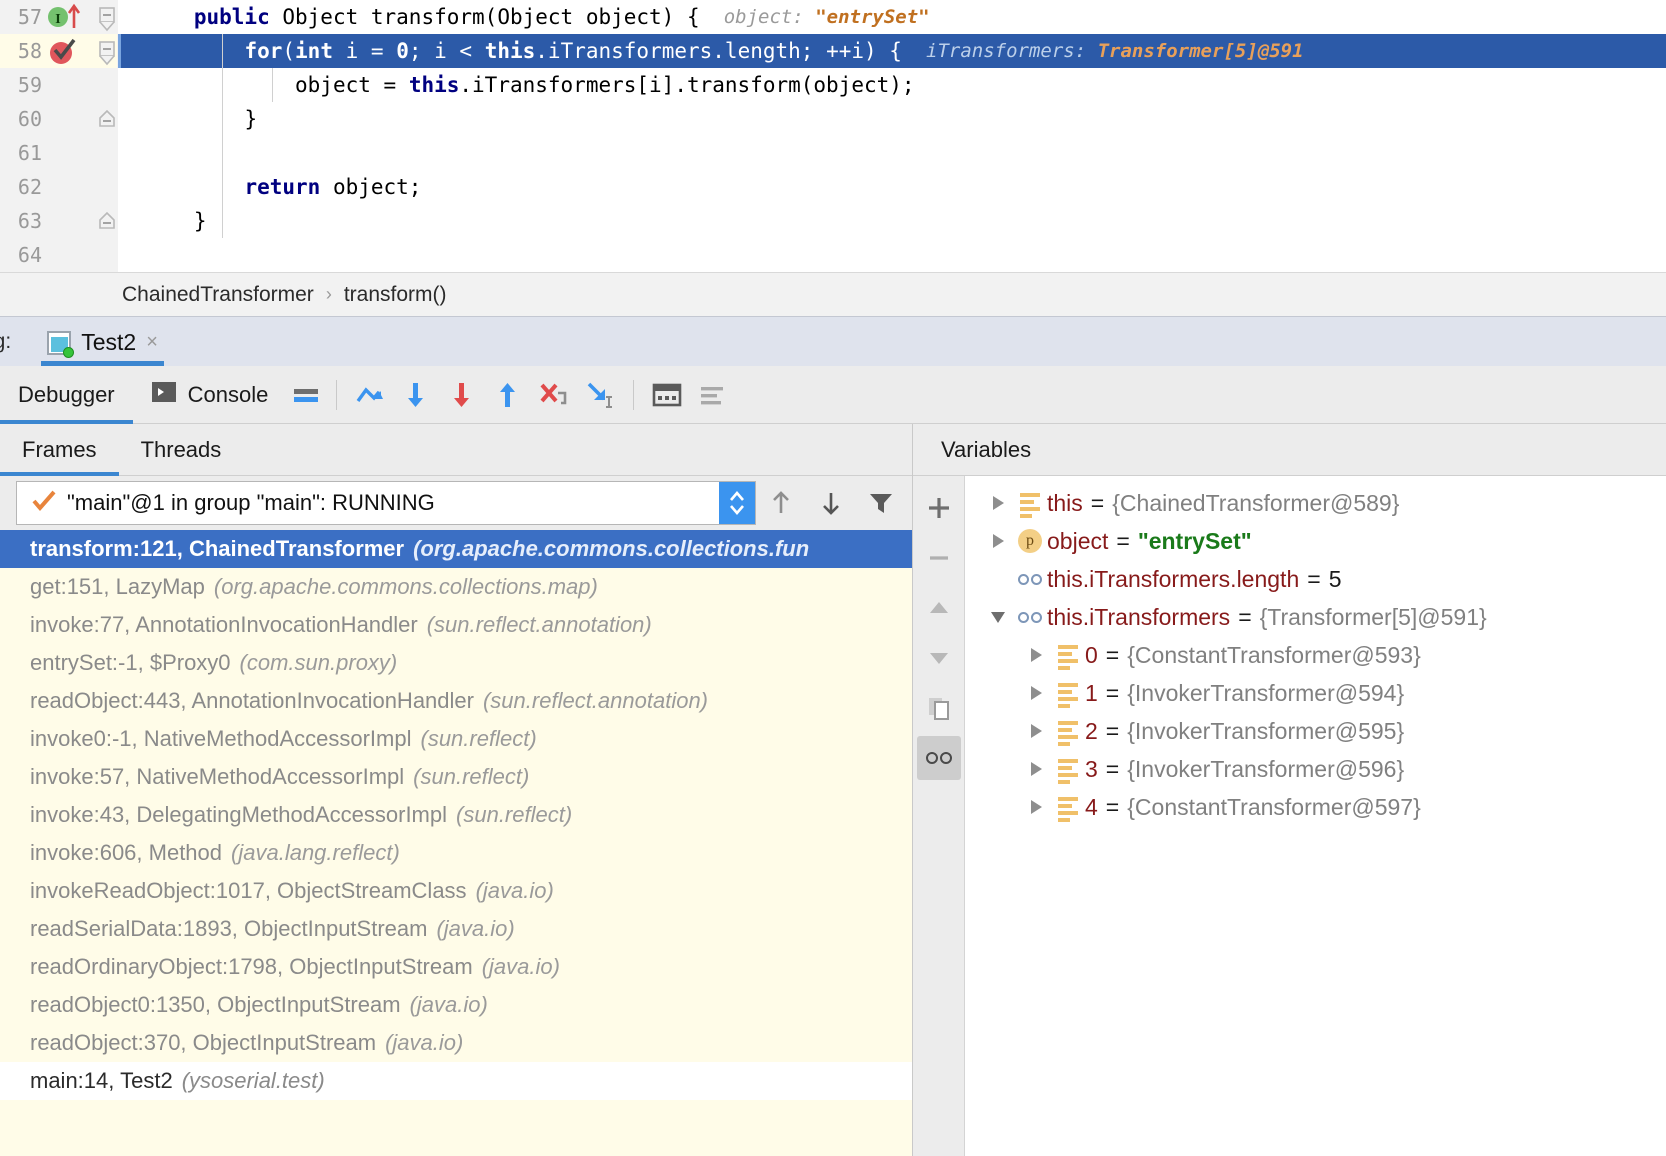 The width and height of the screenshot is (1666, 1156). I want to click on step-into-button, so click(416, 395).